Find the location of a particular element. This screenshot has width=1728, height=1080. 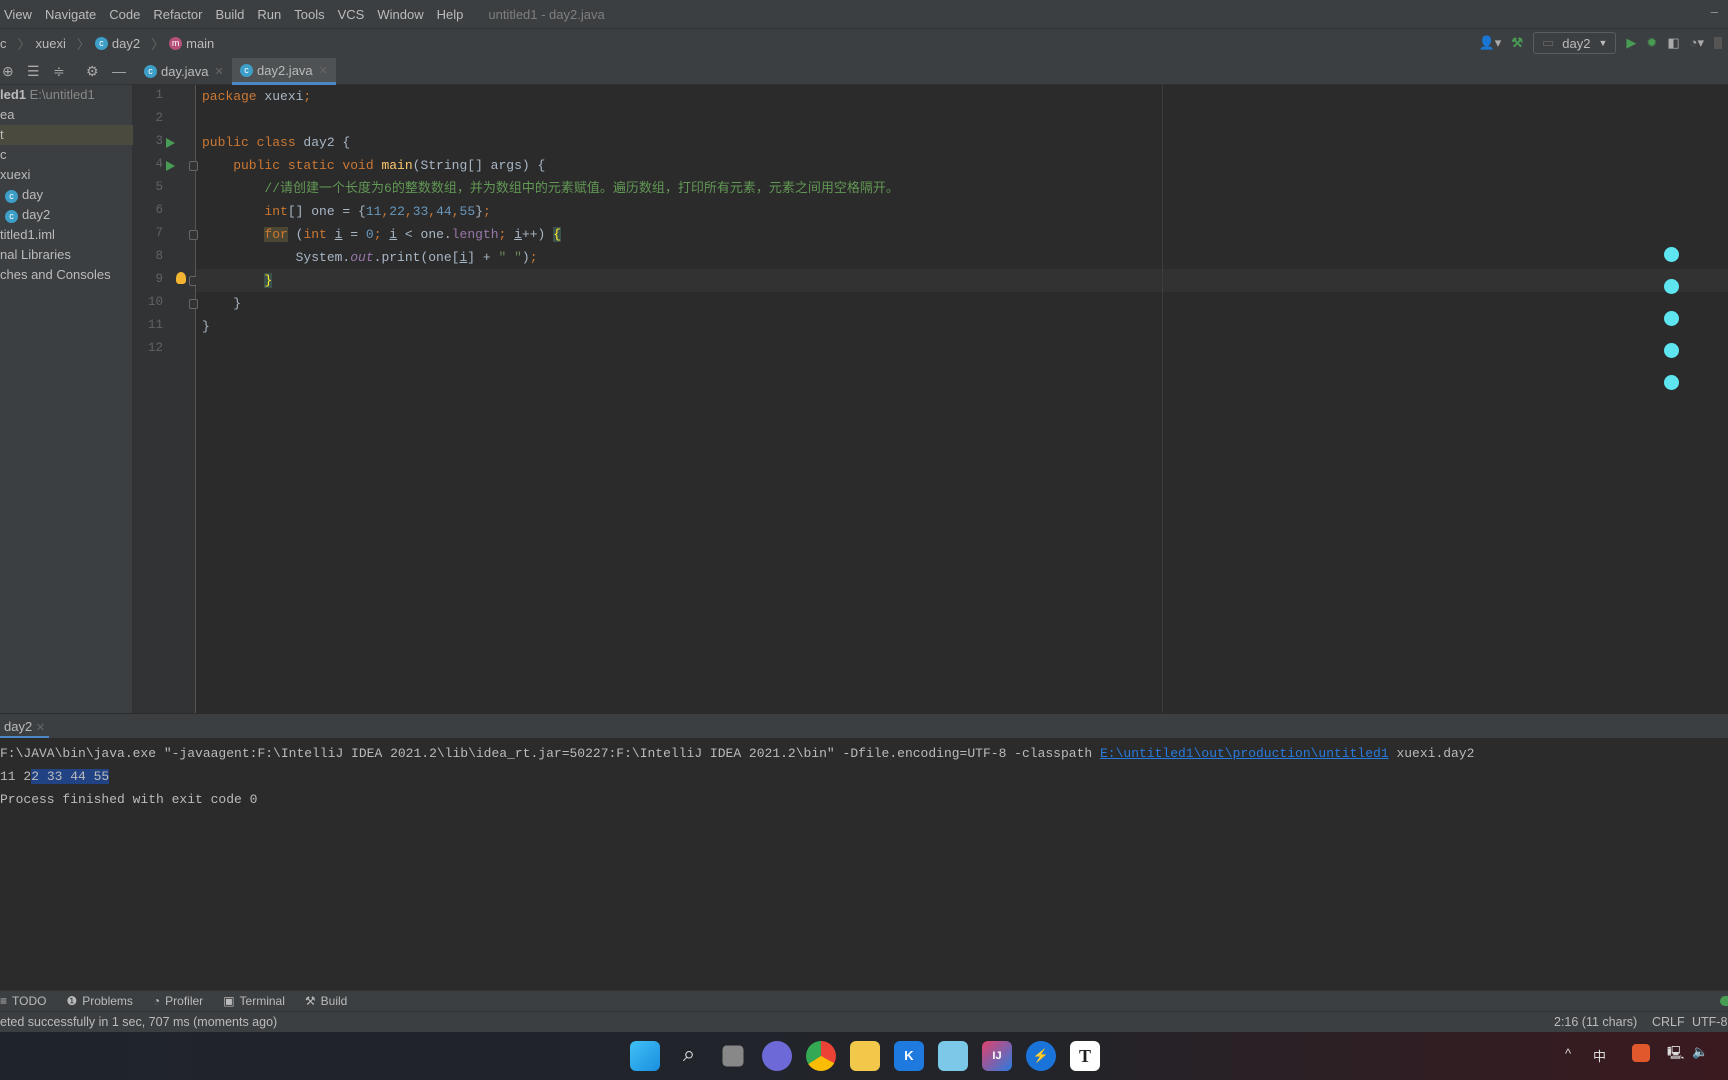

menu-tools: Tools is located at coordinates (309, 14).